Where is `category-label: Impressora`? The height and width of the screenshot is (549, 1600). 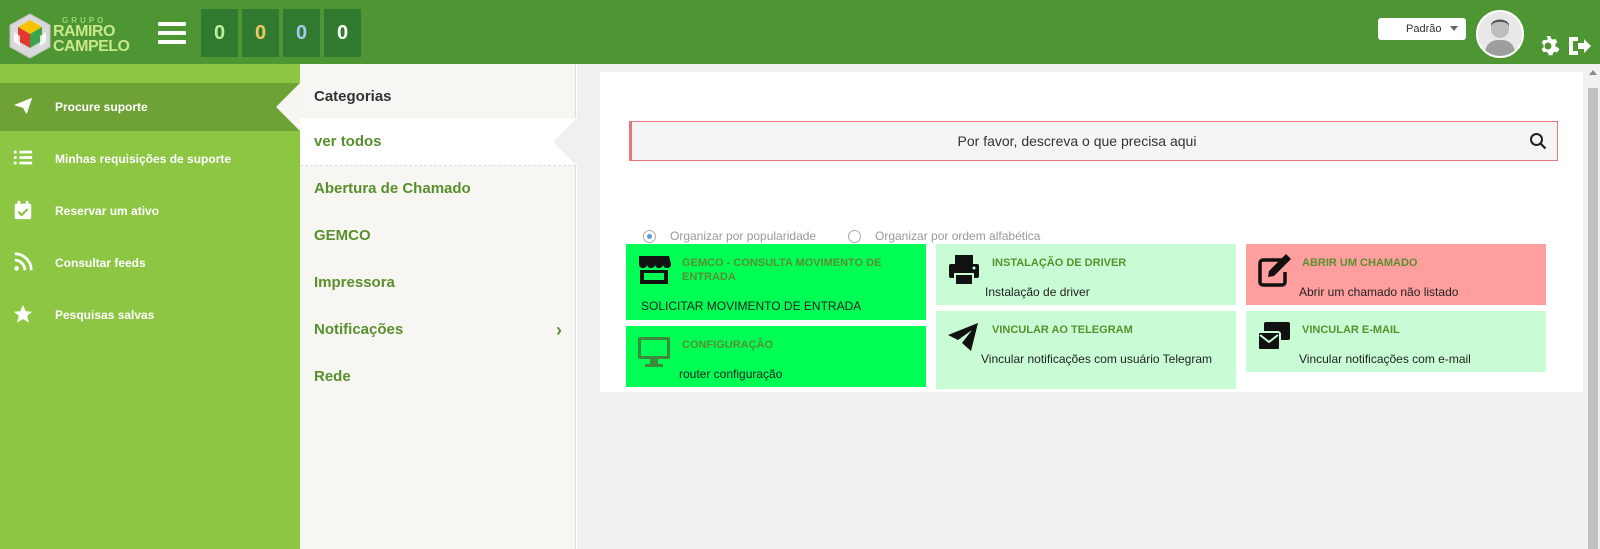
category-label: Impressora is located at coordinates (354, 282).